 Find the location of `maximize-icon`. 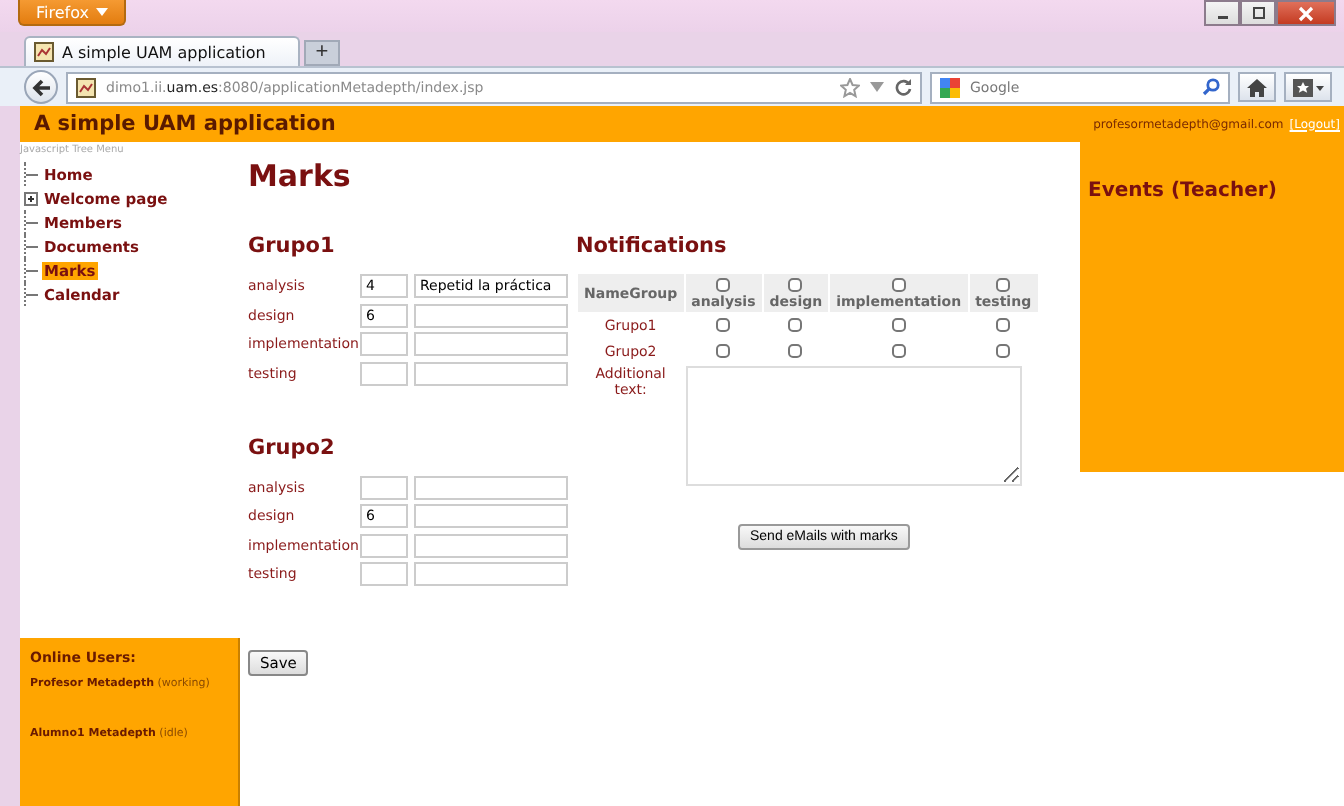

maximize-icon is located at coordinates (1258, 13).